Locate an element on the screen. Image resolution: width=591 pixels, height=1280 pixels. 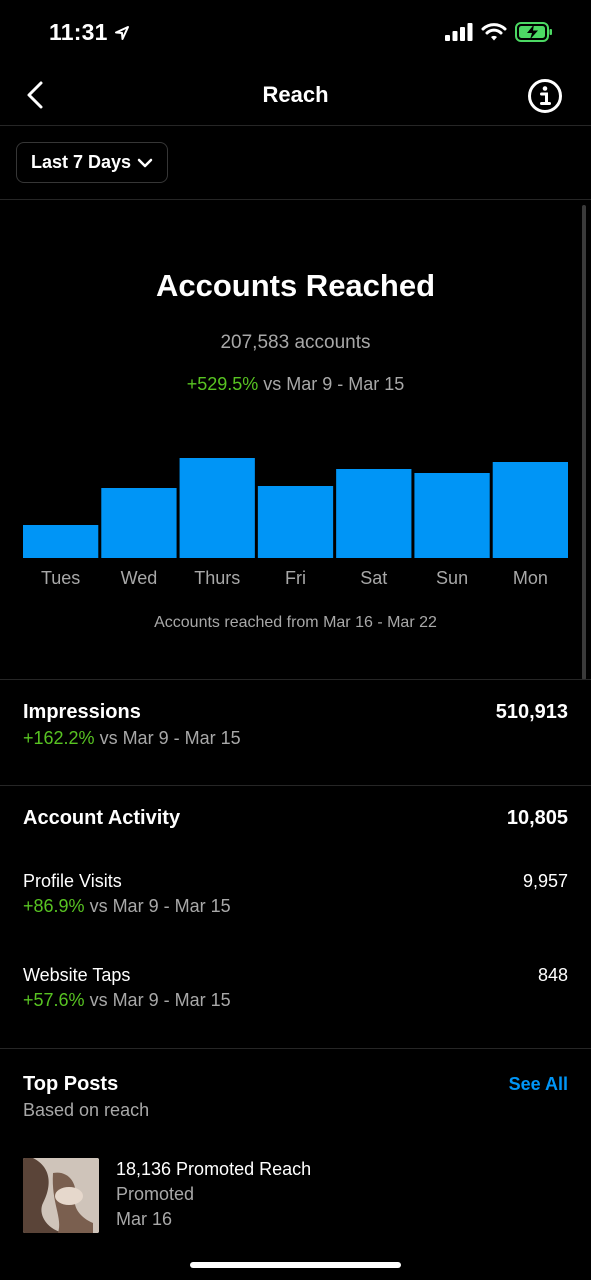
bar-wed is located at coordinates (139, 523).